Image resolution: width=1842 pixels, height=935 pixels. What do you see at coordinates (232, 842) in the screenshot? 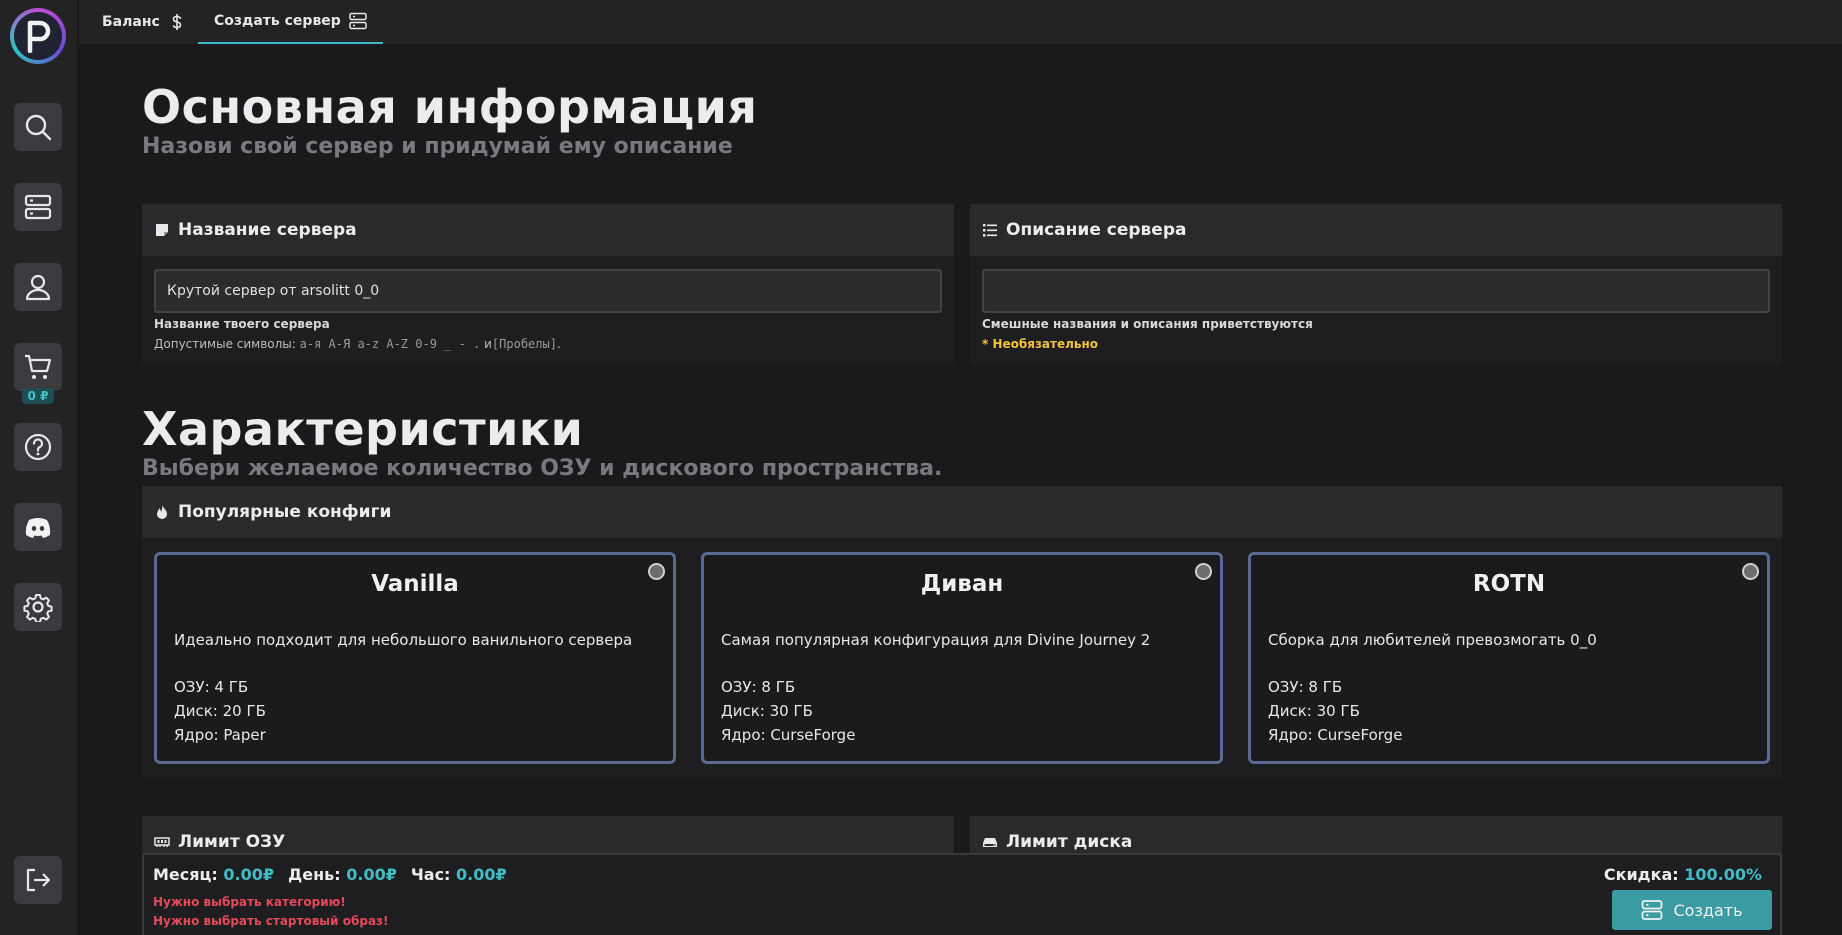
I see `ram-limit-title: Лимит ОЗУ` at bounding box center [232, 842].